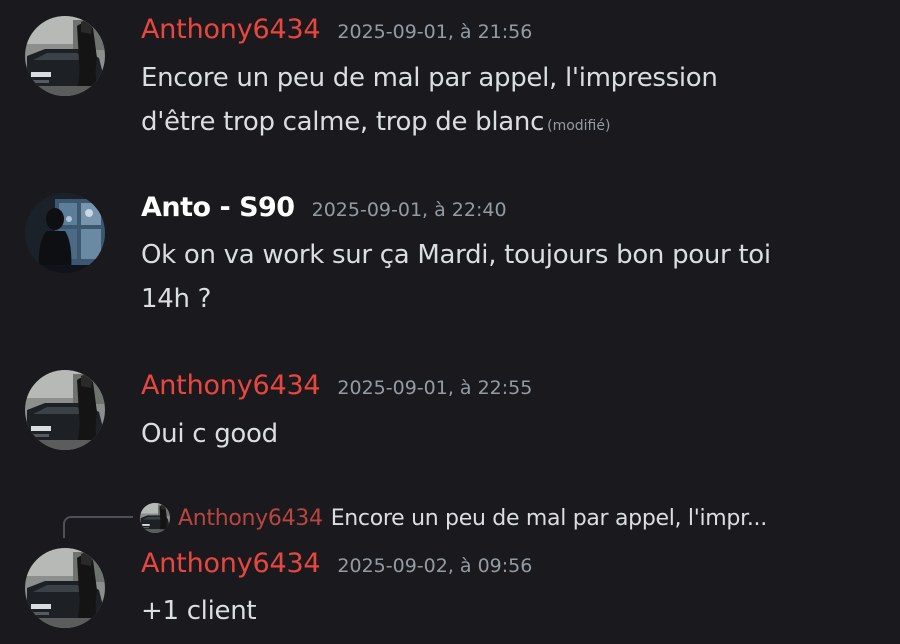 This screenshot has width=900, height=644. I want to click on window-silhouette-avatar-icon, so click(65, 233).